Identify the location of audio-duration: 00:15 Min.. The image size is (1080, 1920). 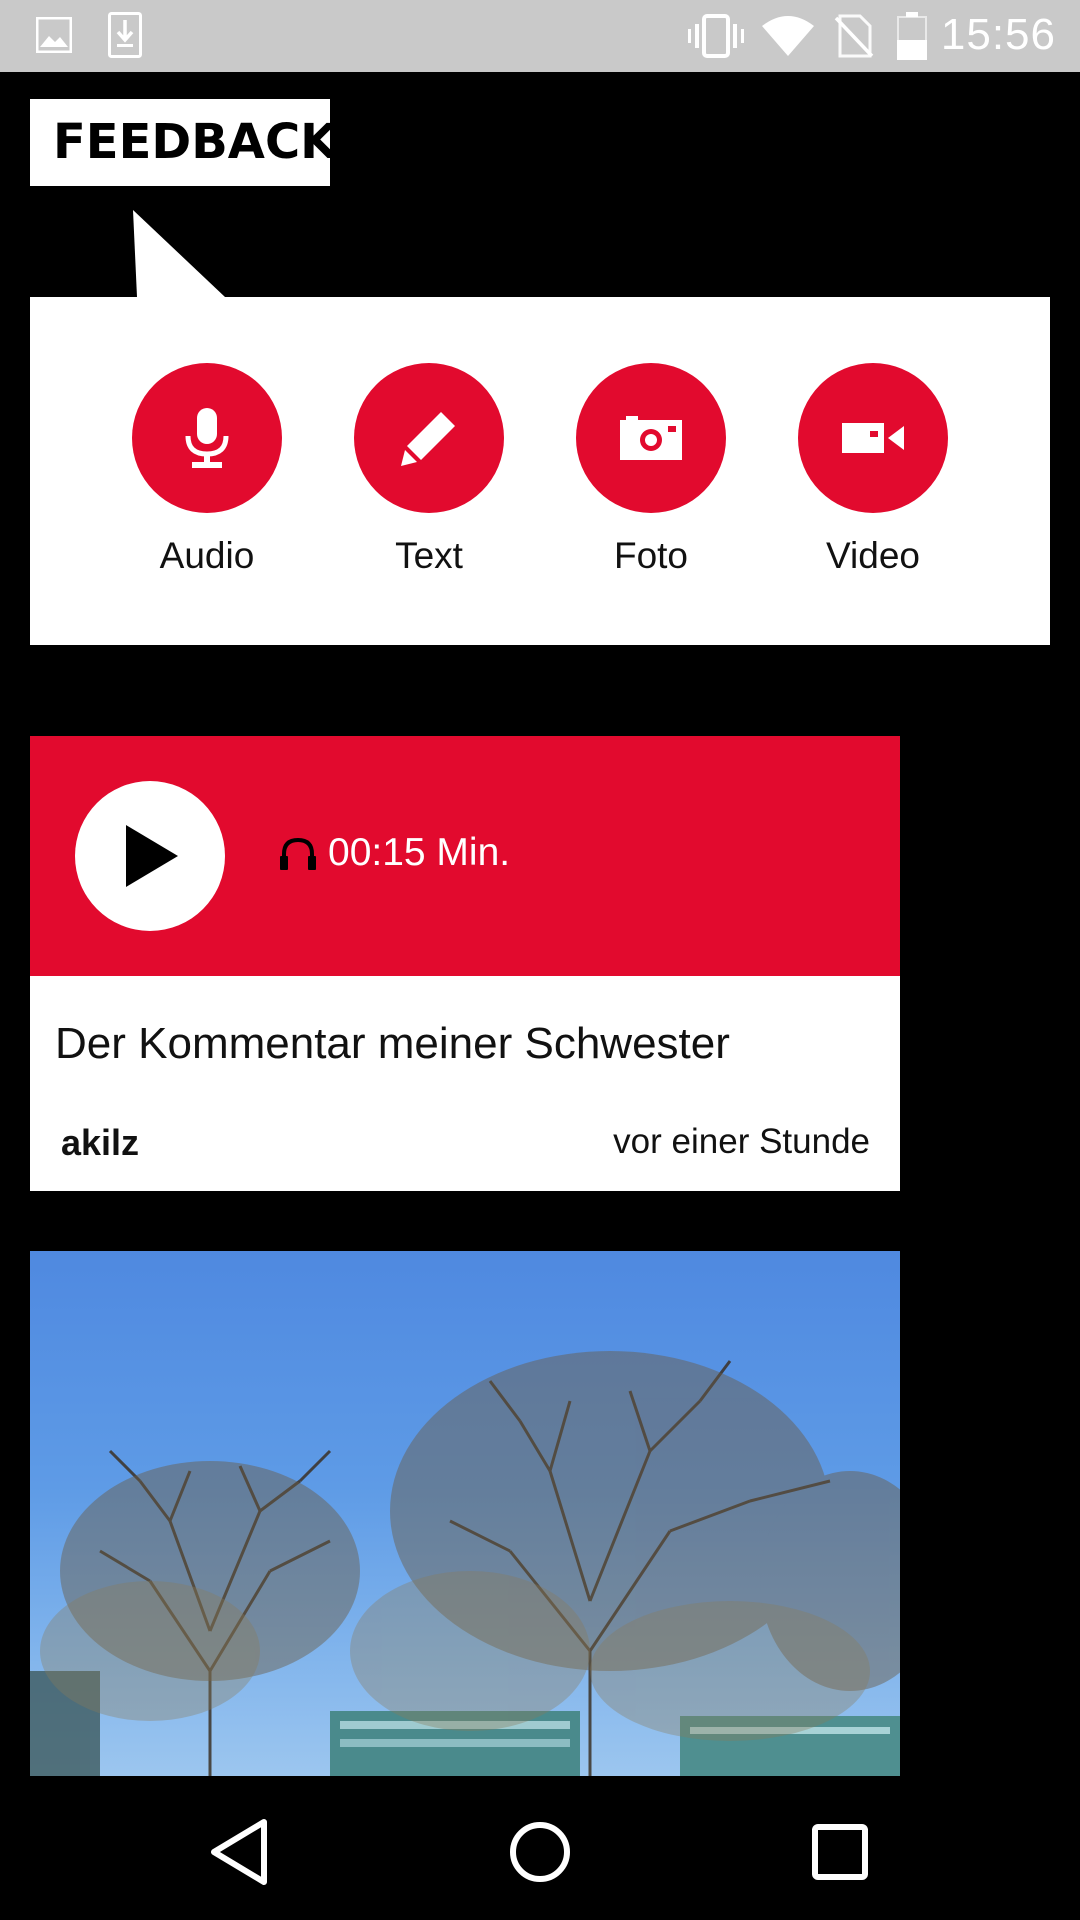
(395, 853).